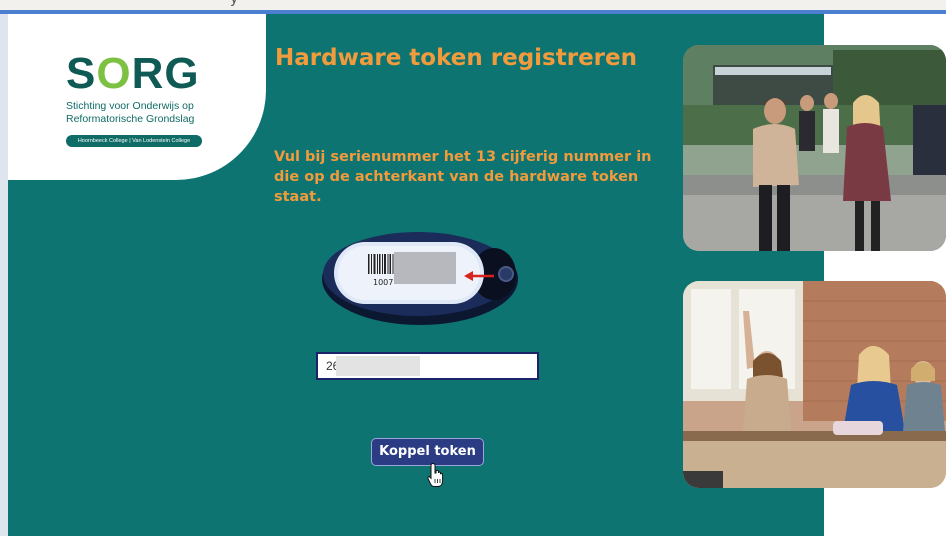 The image size is (946, 536). I want to click on page-title: Hardware token registreren, so click(456, 58).